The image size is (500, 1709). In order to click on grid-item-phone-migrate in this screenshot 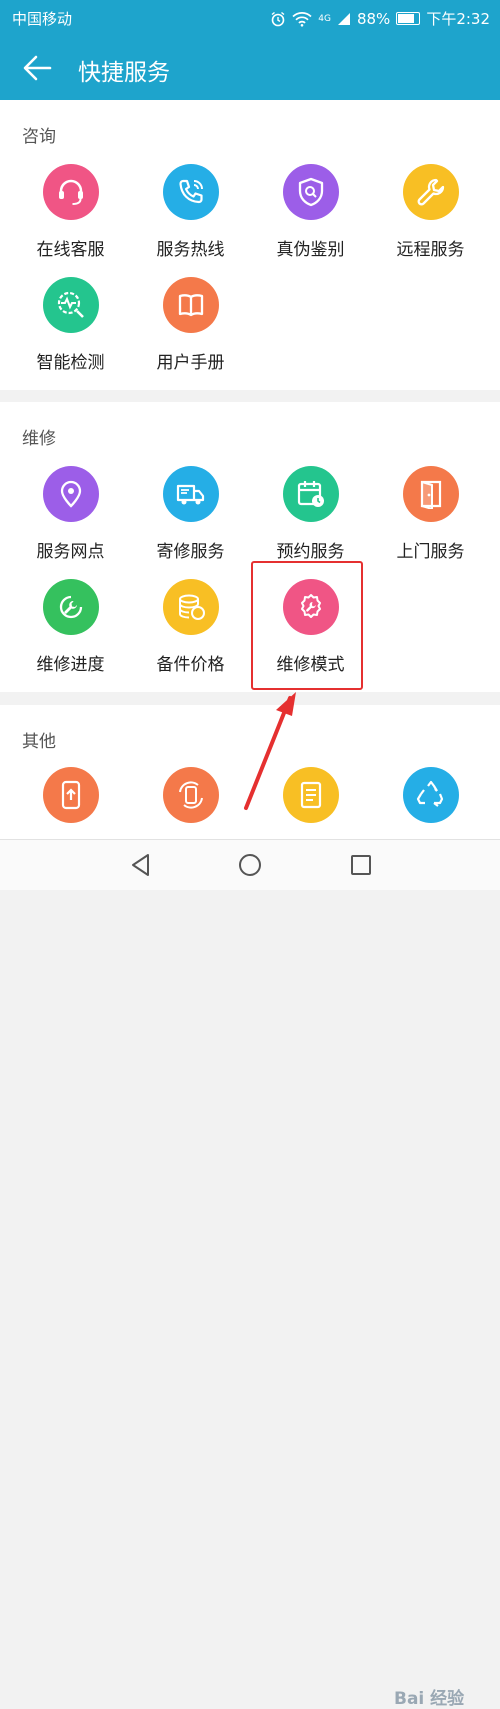, I will do `click(70, 803)`.